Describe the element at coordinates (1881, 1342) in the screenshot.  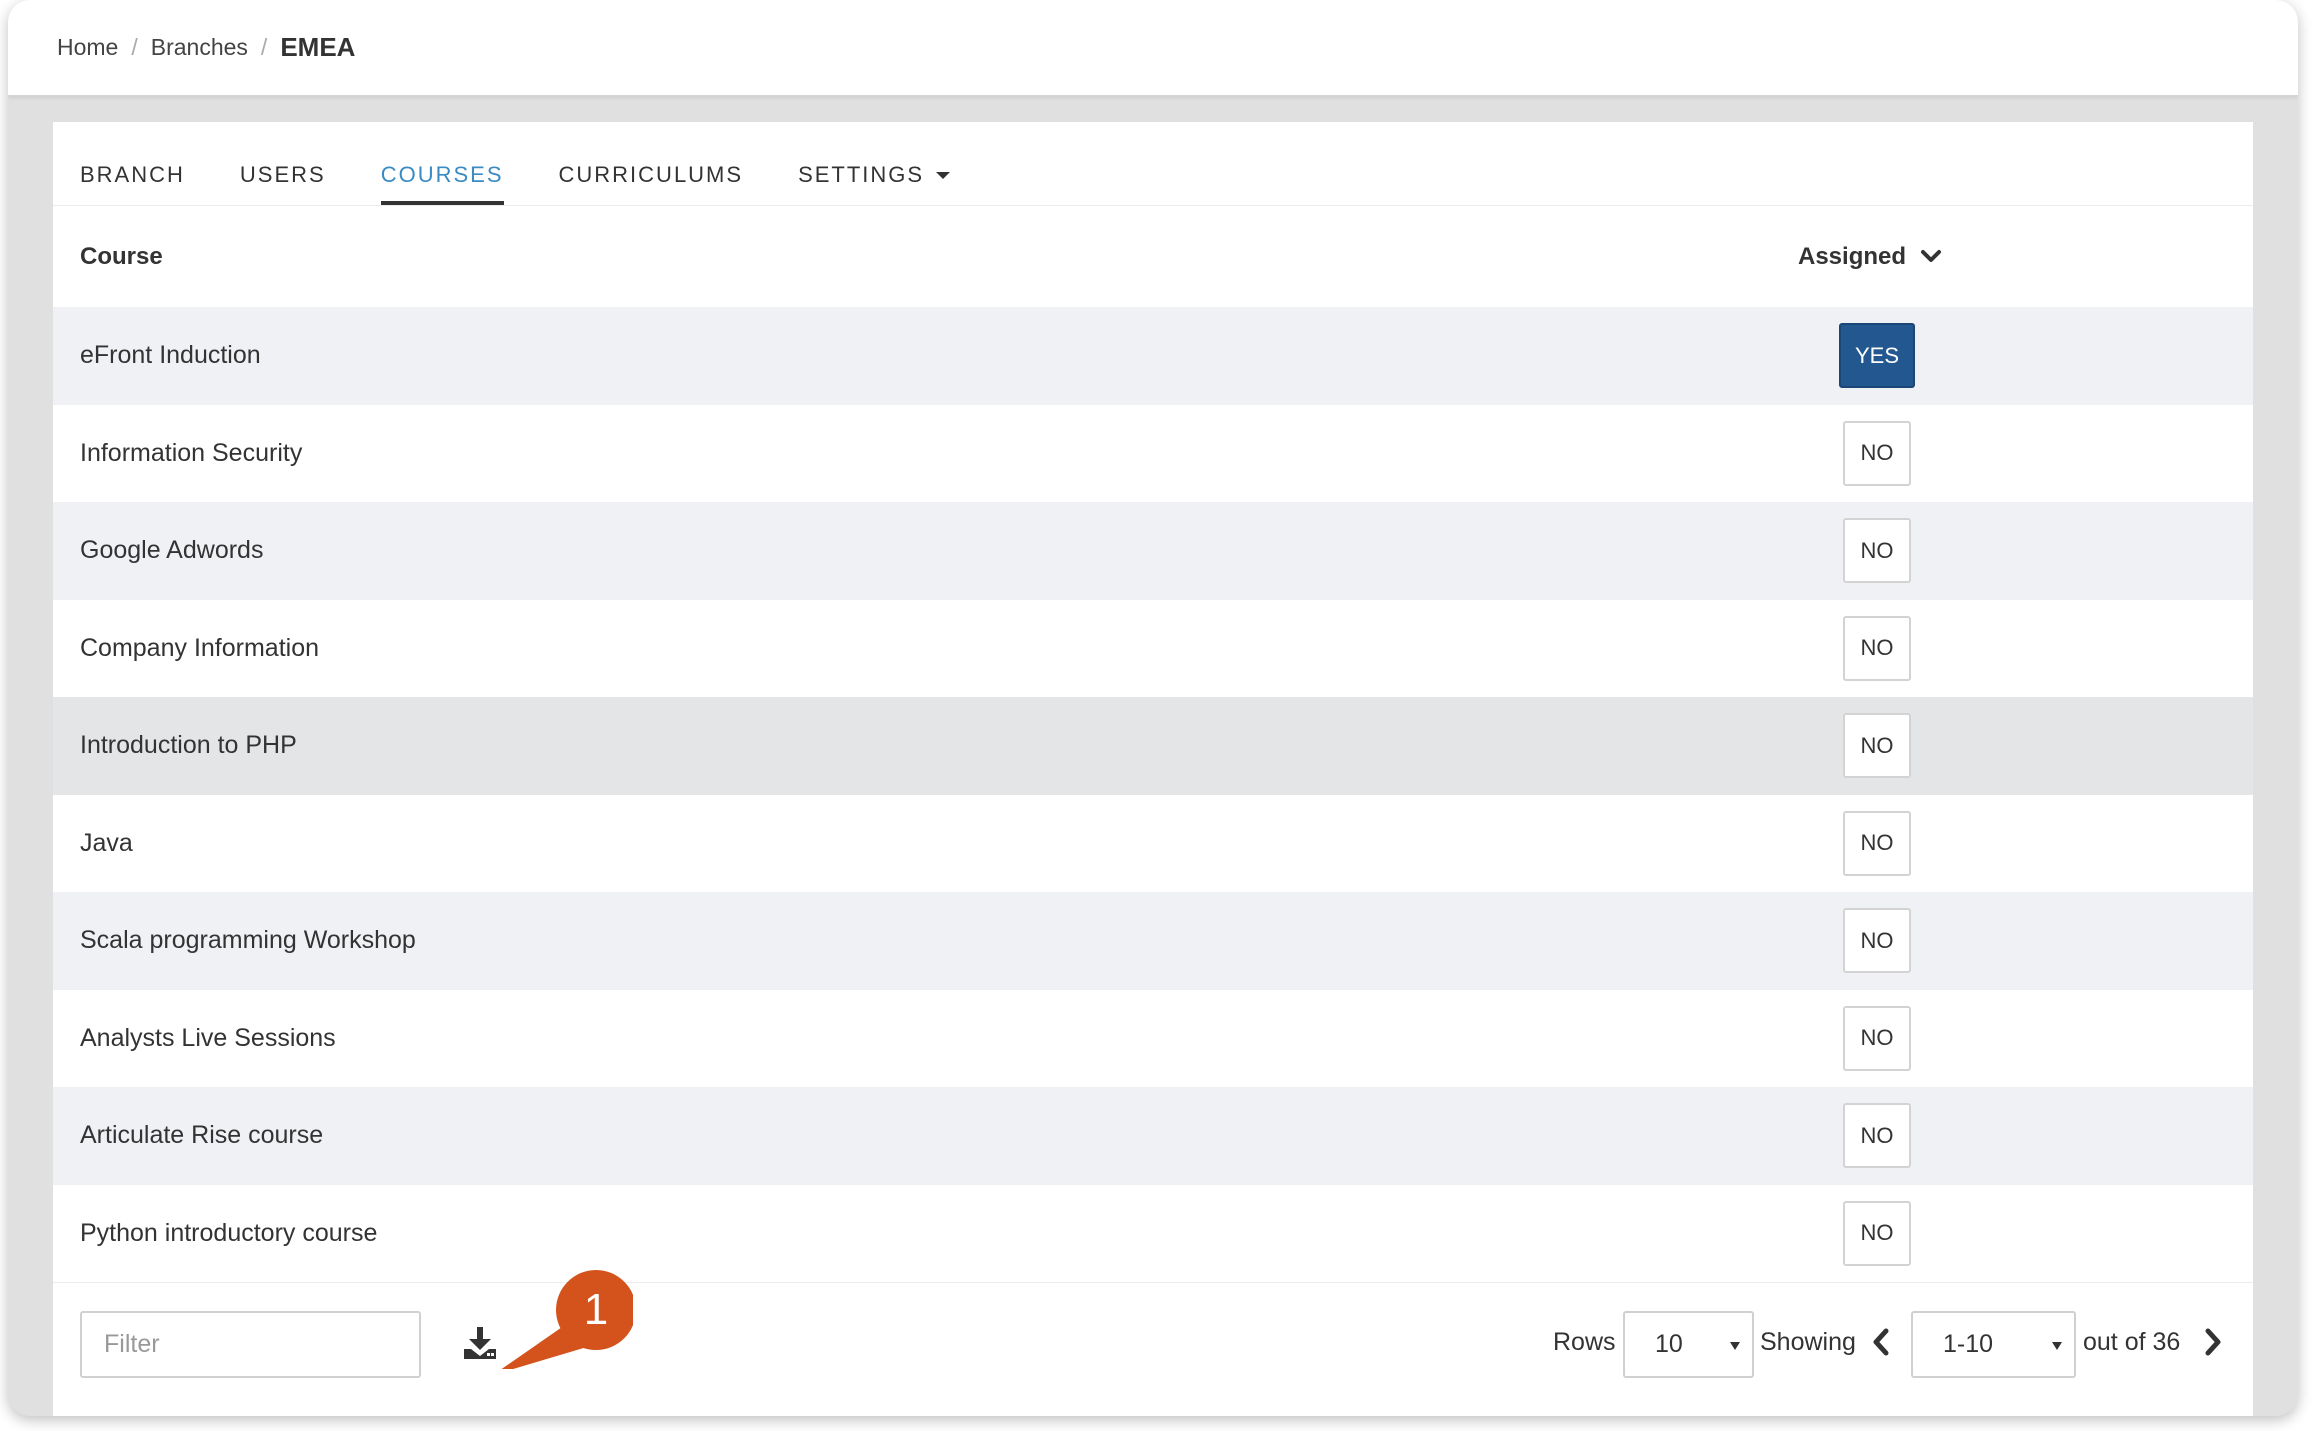
I see `chevron-left-icon` at that location.